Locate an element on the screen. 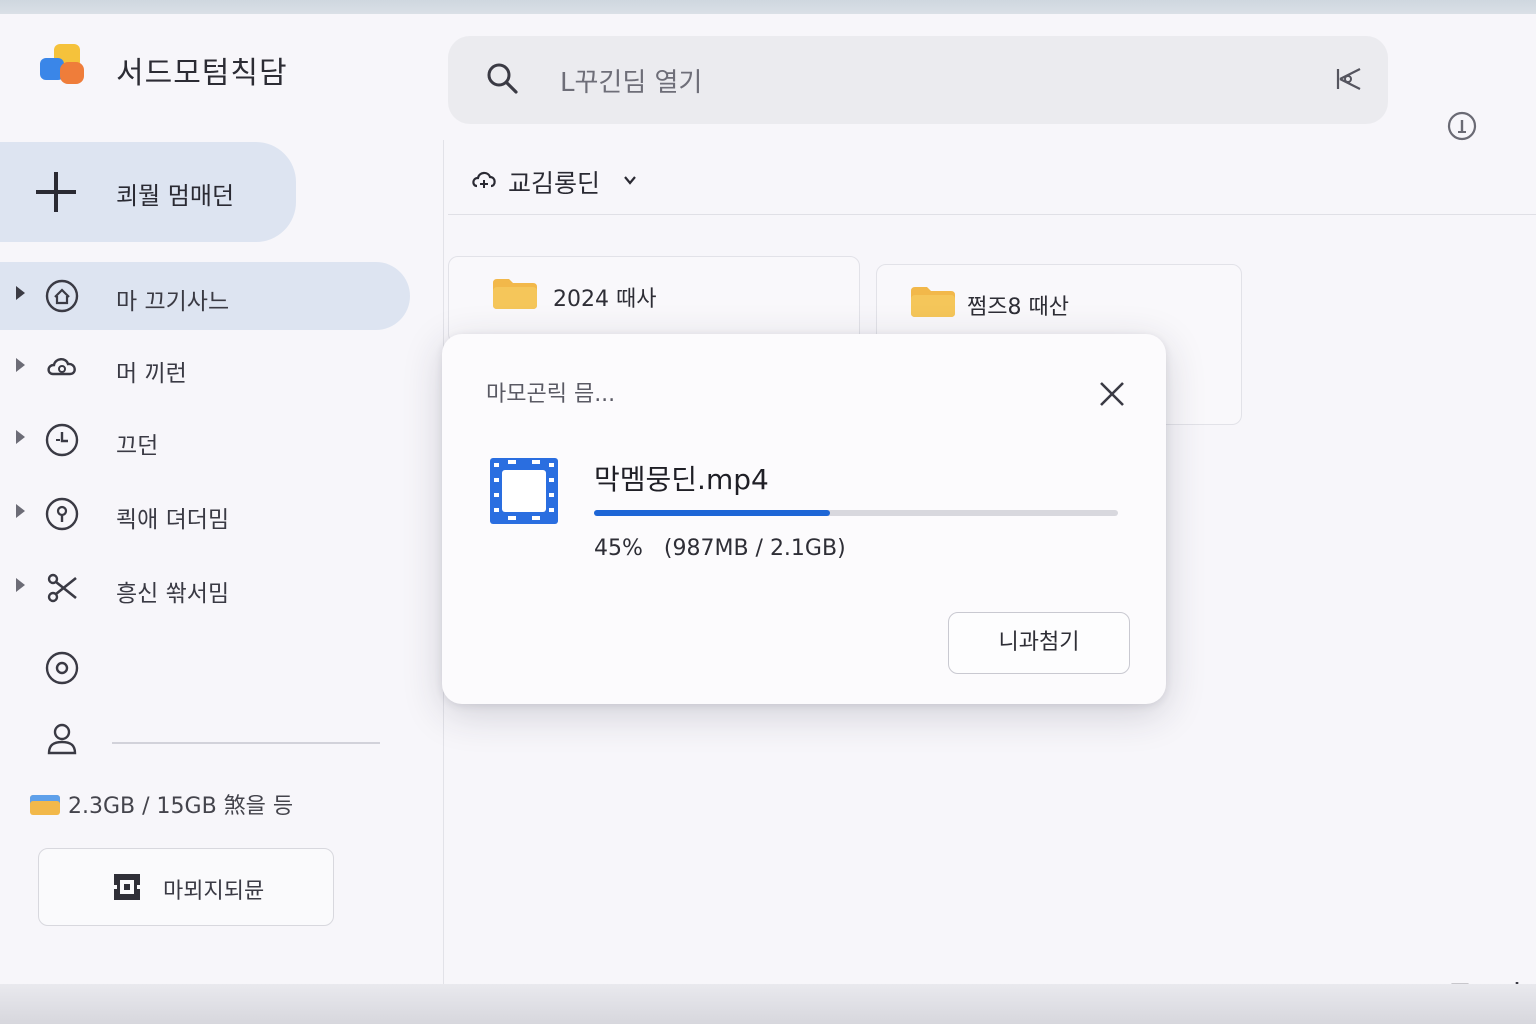 This screenshot has height=1024, width=1536. upload-file-name: 막멤뭉딘.mp4 is located at coordinates (681, 479).